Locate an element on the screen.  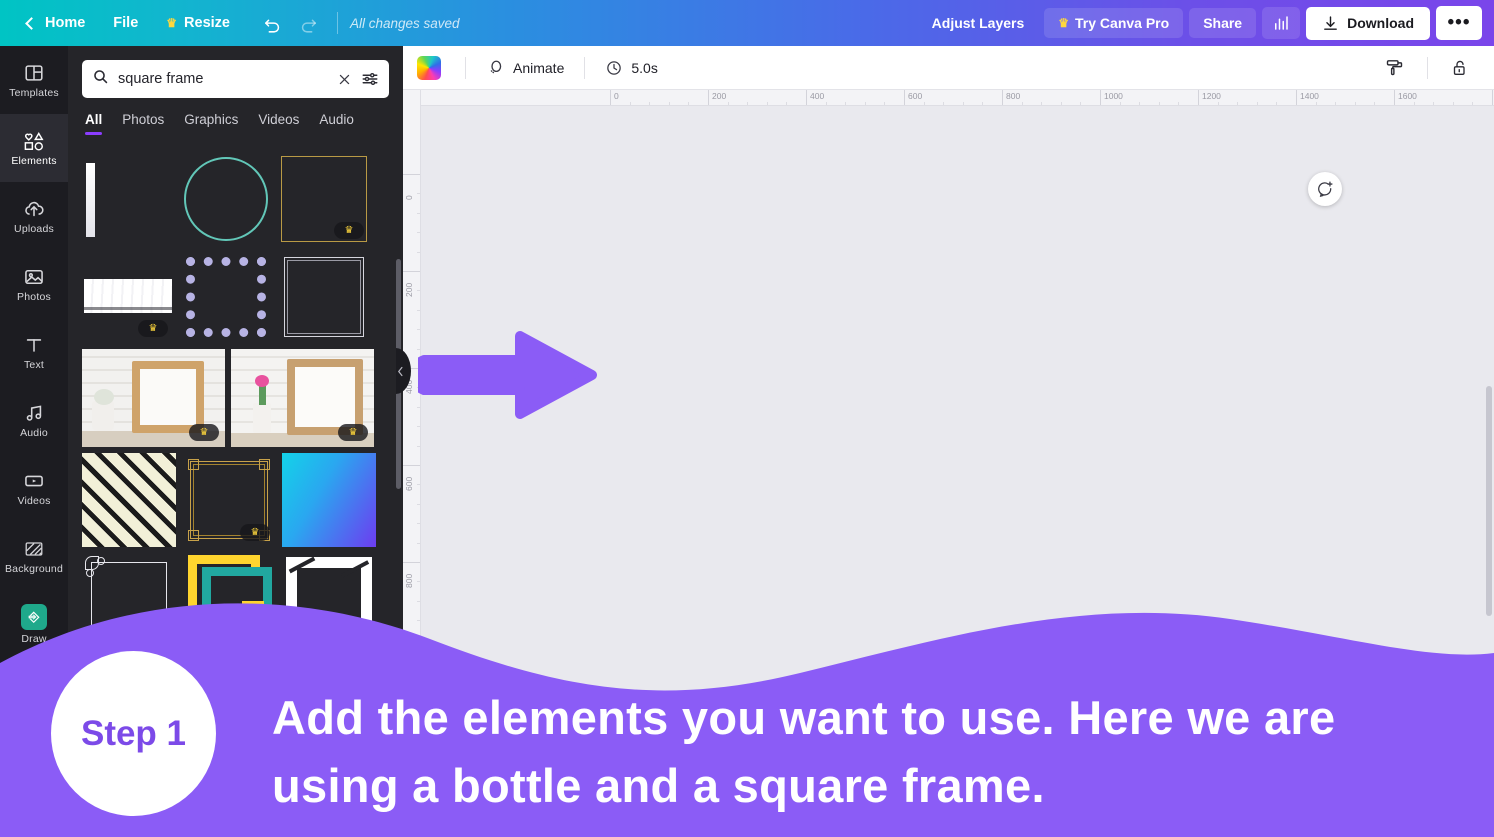
sidebar-item-draw: ⎆ Draw is located at coordinates (34, 624).